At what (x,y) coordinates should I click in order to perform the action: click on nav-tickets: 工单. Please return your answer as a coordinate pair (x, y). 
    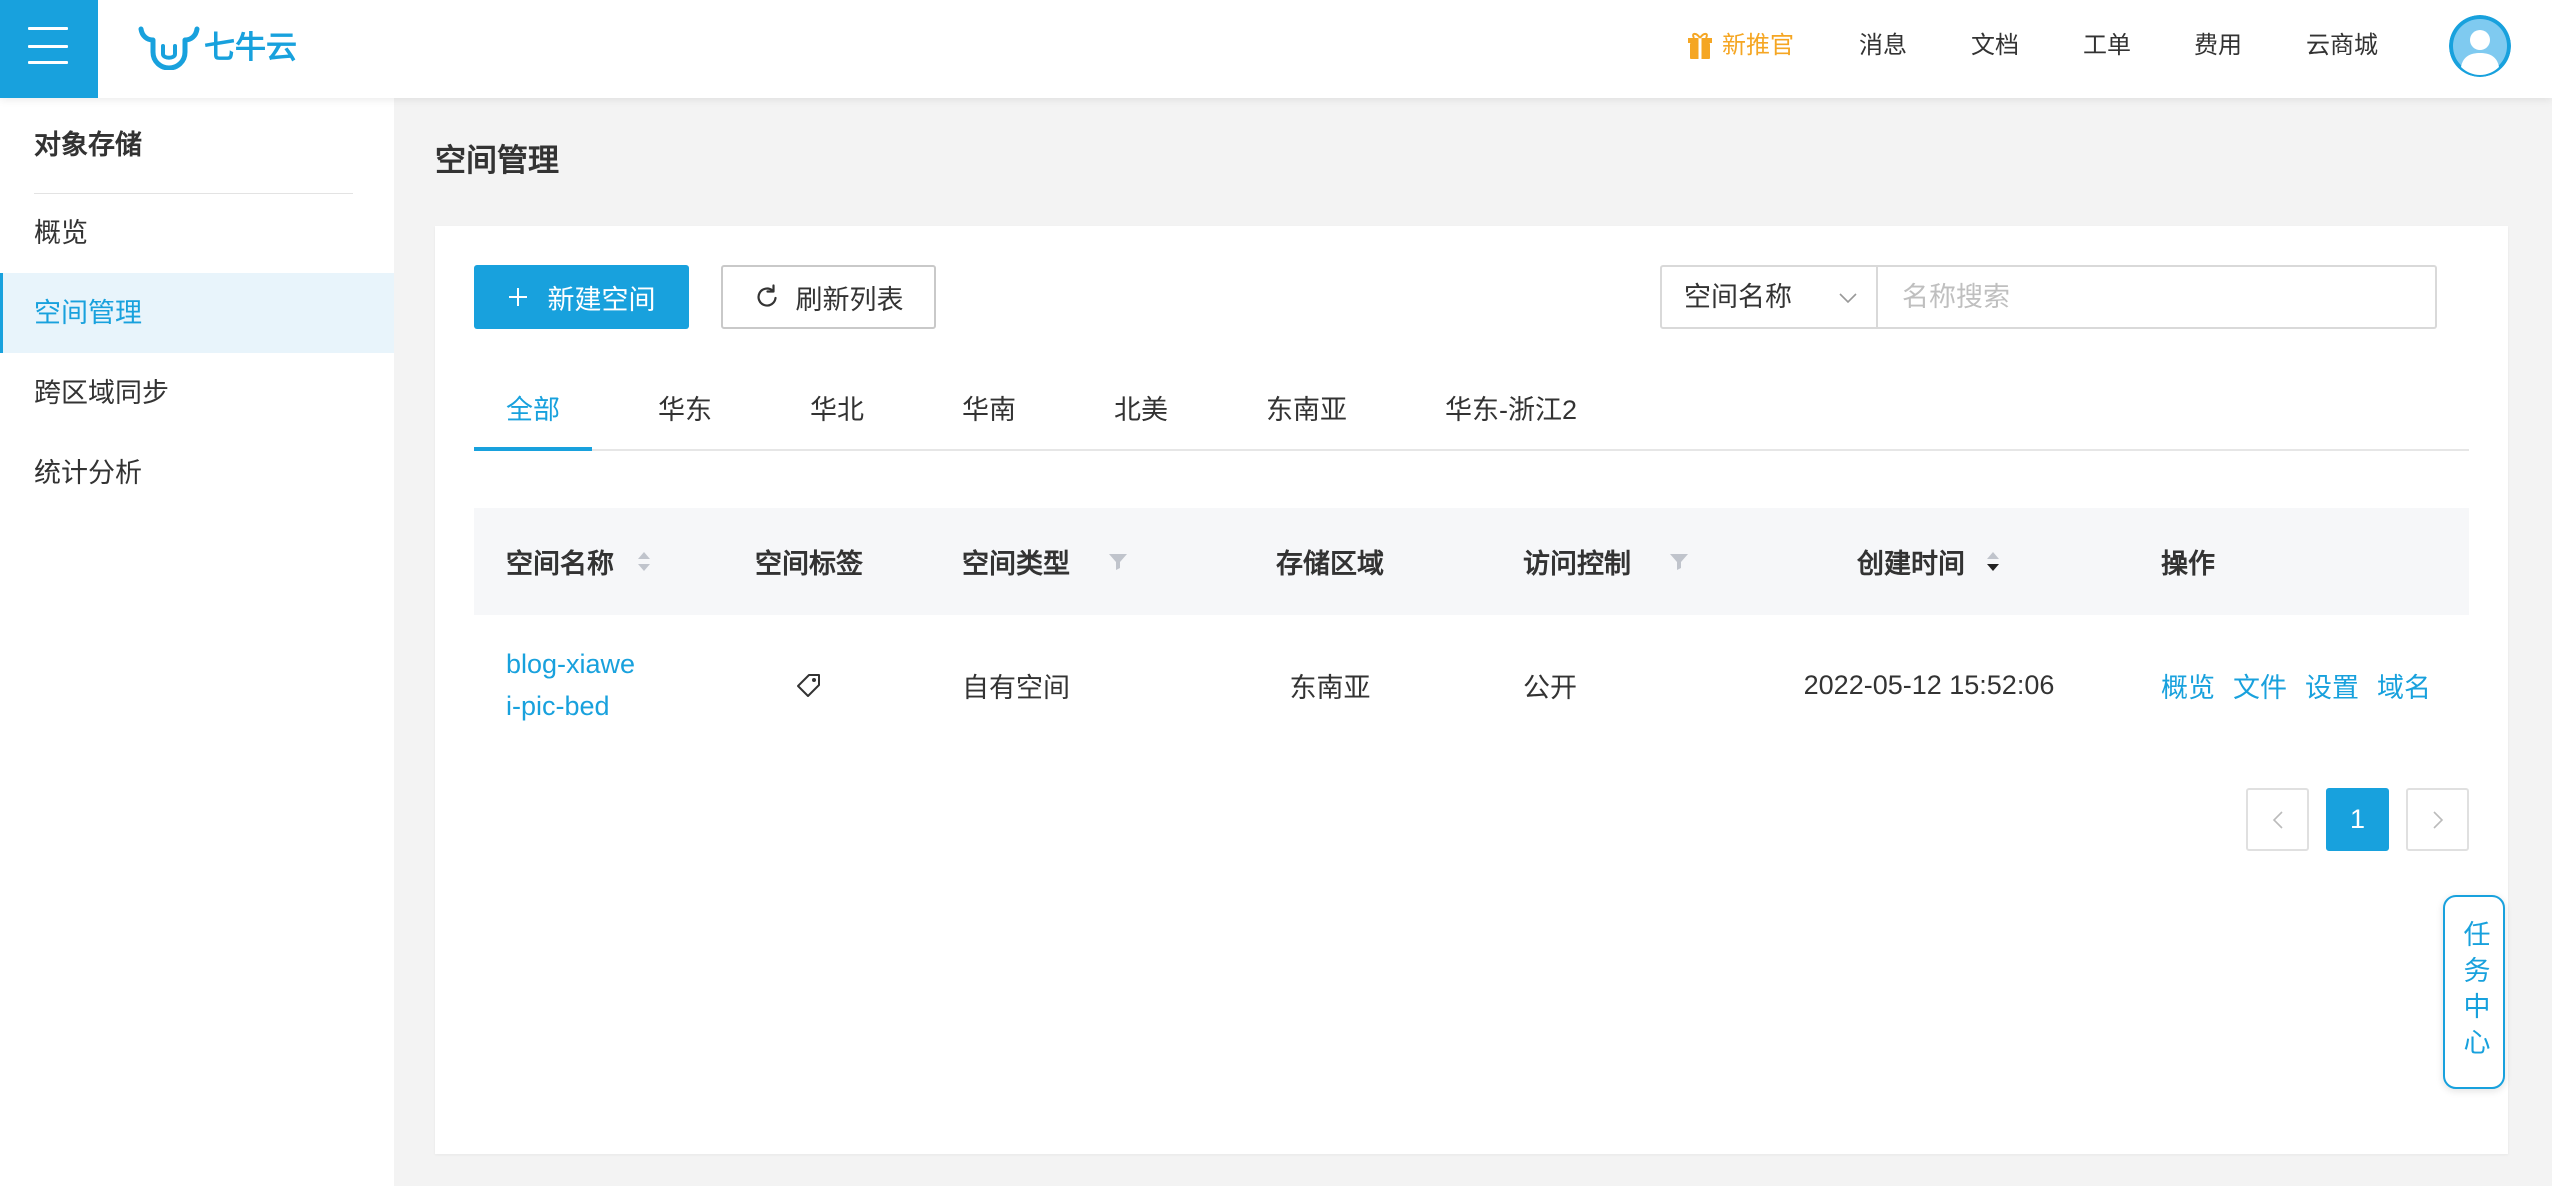
    Looking at the image, I should click on (2107, 46).